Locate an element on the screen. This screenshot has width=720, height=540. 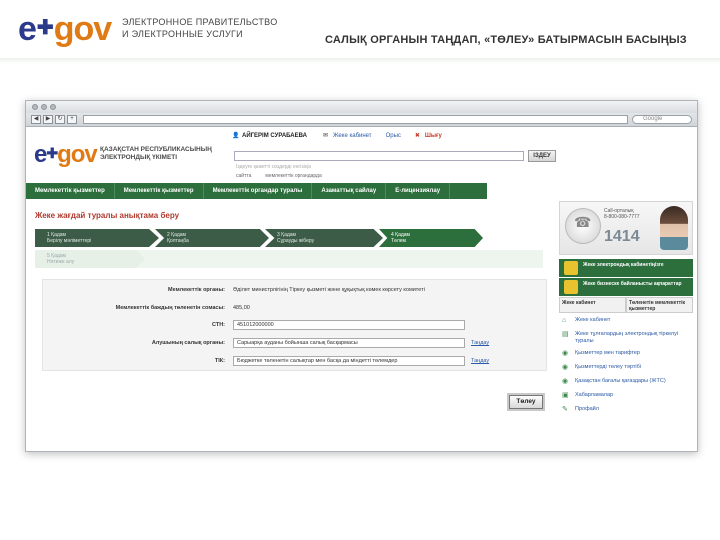
operator-image is located at coordinates (674, 228).